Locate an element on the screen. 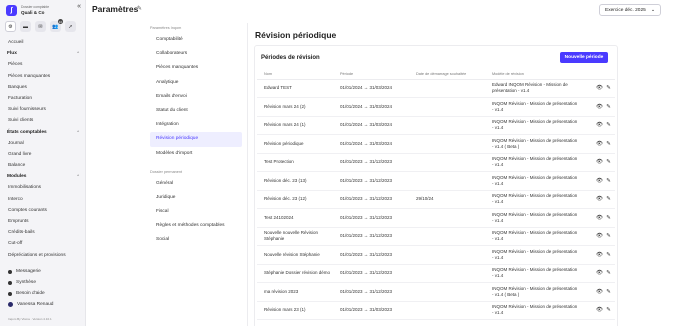  column-header: Date de démarrage souhaitée is located at coordinates (447, 74).